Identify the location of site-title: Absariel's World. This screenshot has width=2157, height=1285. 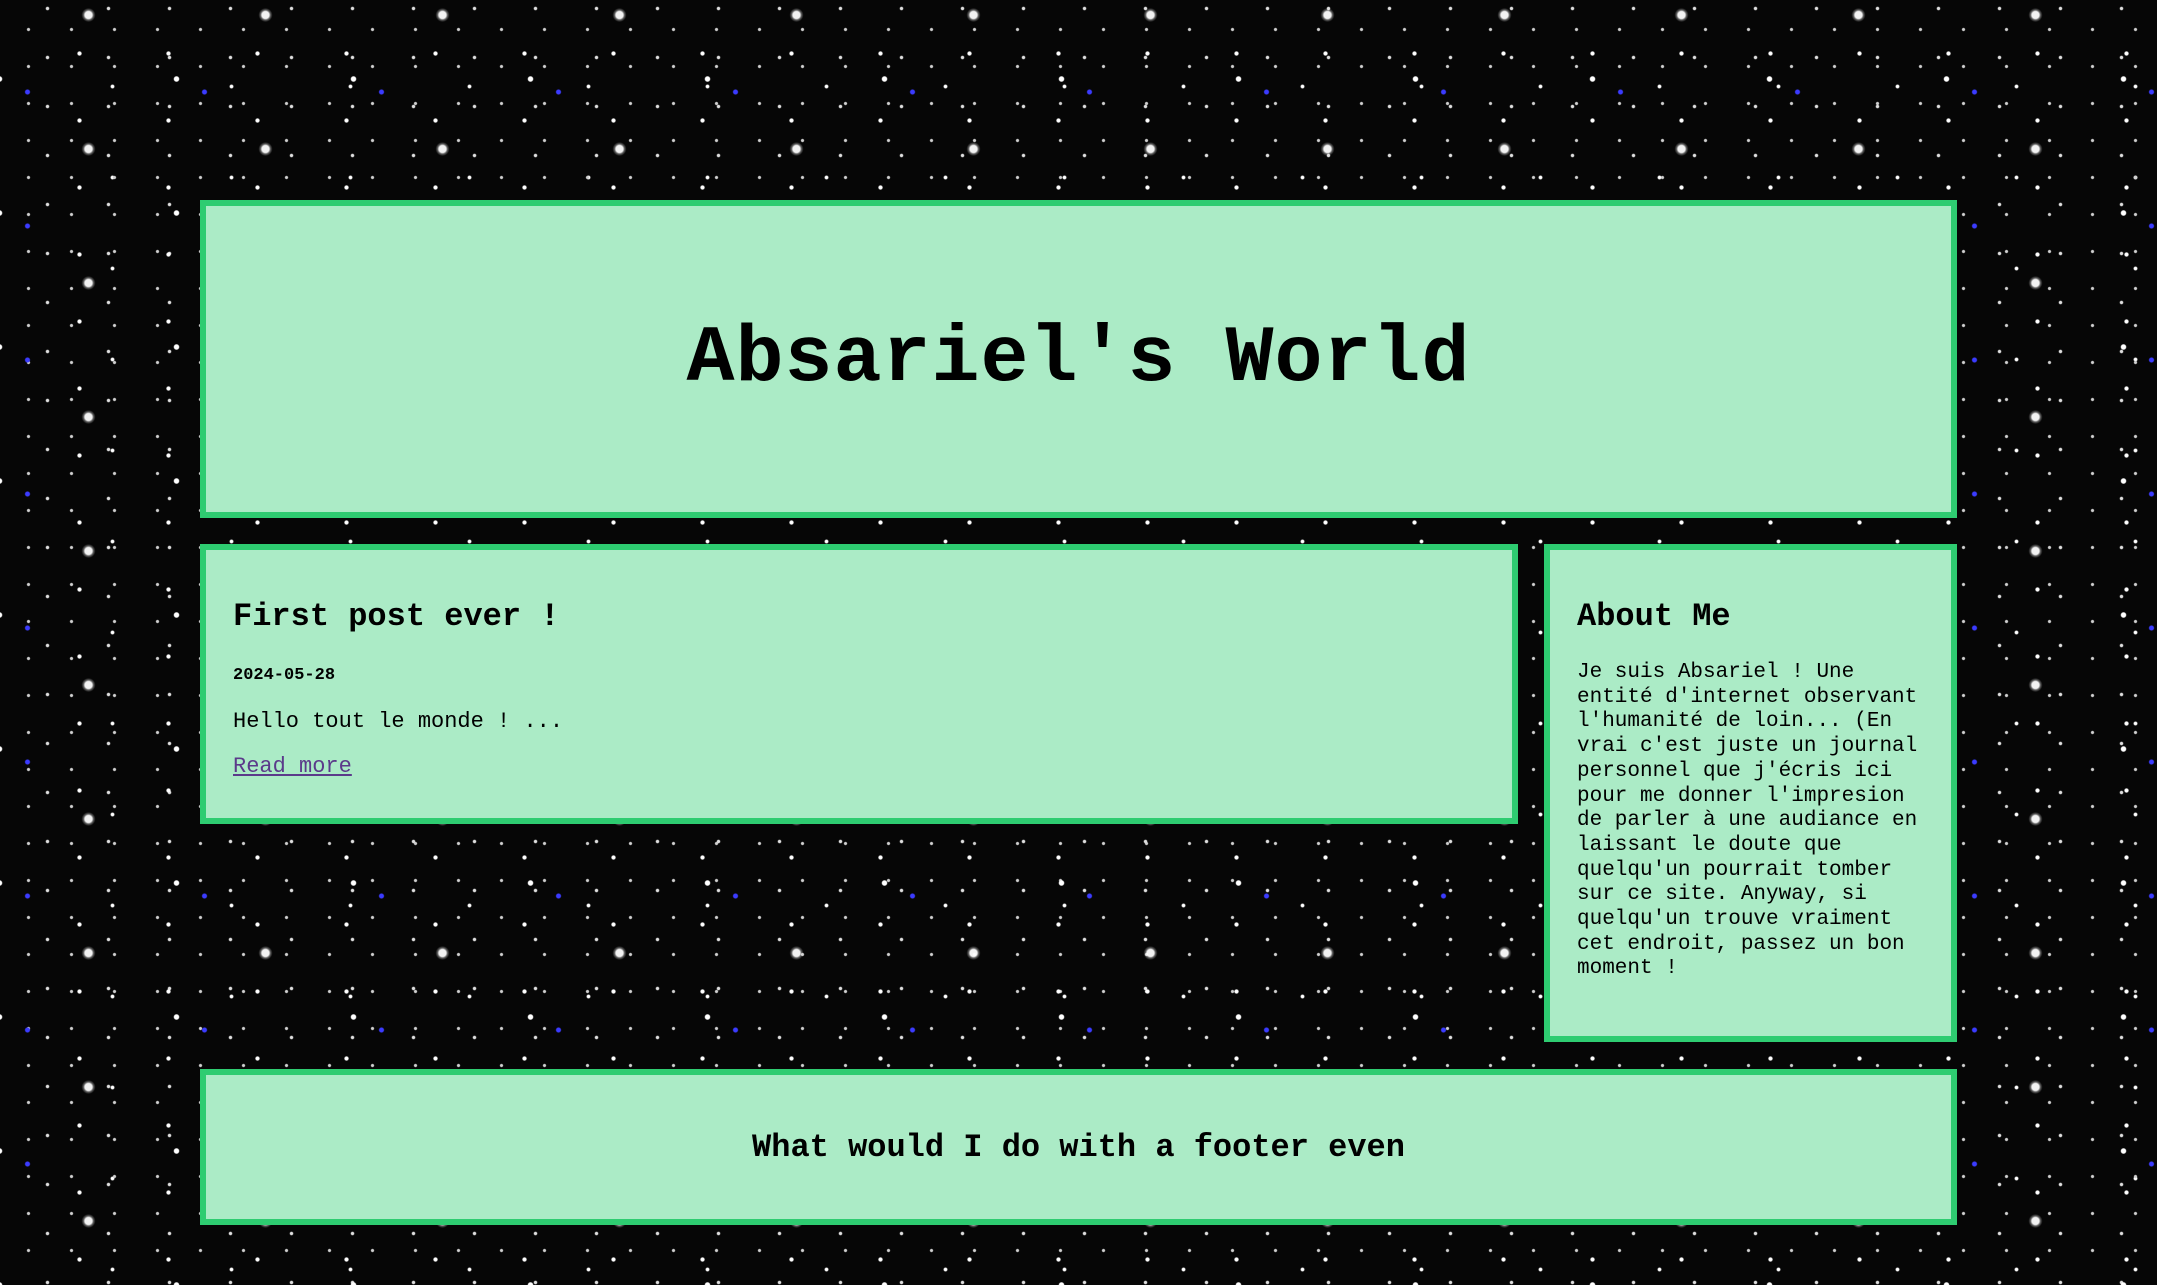
(1078, 359).